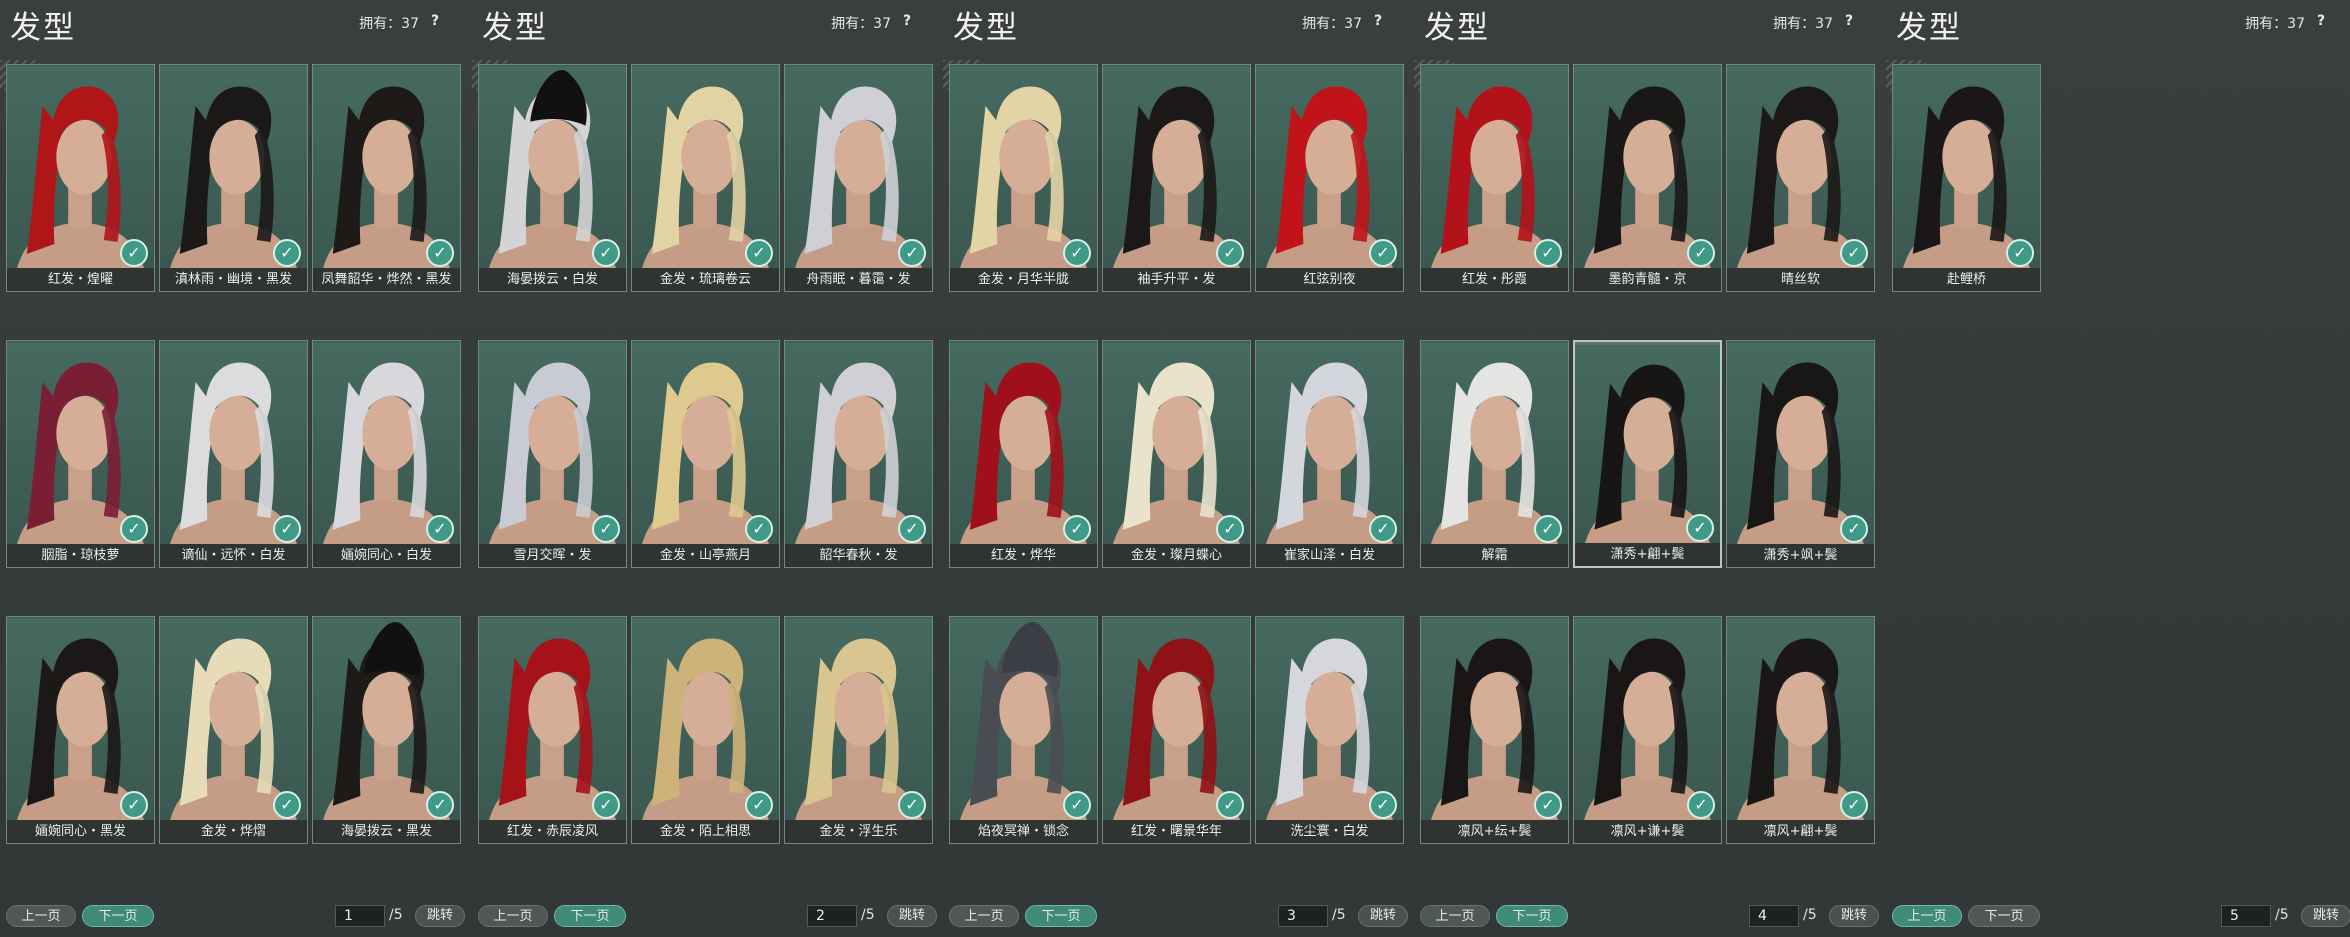  What do you see at coordinates (80, 454) in the screenshot?
I see `hairstyle-tile: ✓ 胭脂・琼枝萝` at bounding box center [80, 454].